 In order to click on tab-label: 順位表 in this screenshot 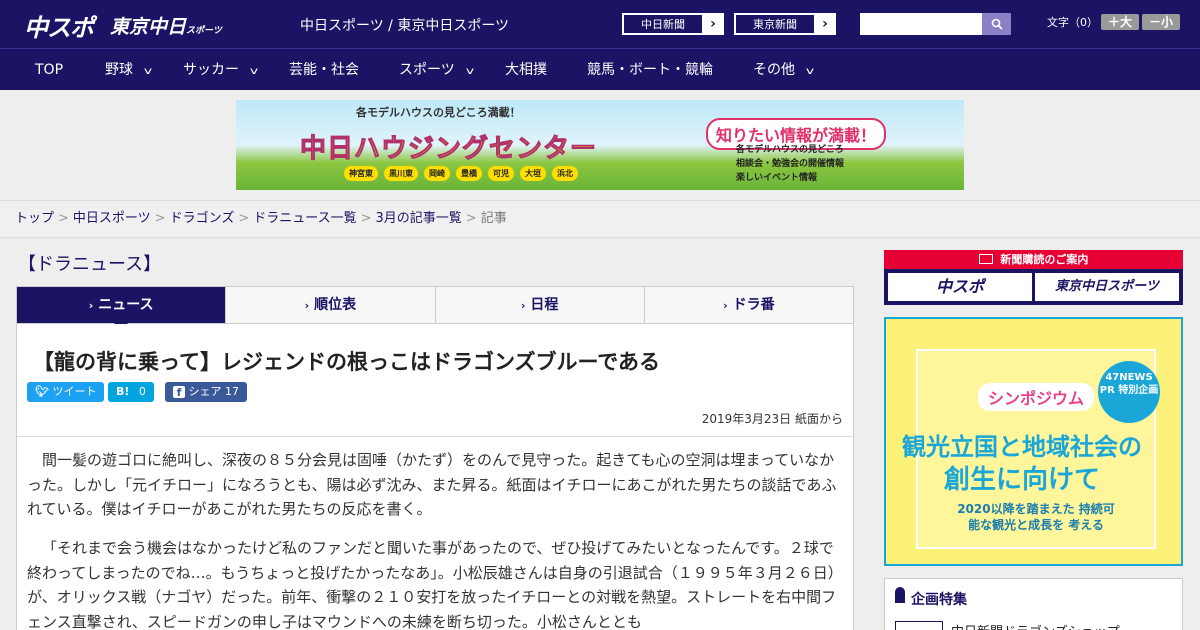, I will do `click(335, 305)`.